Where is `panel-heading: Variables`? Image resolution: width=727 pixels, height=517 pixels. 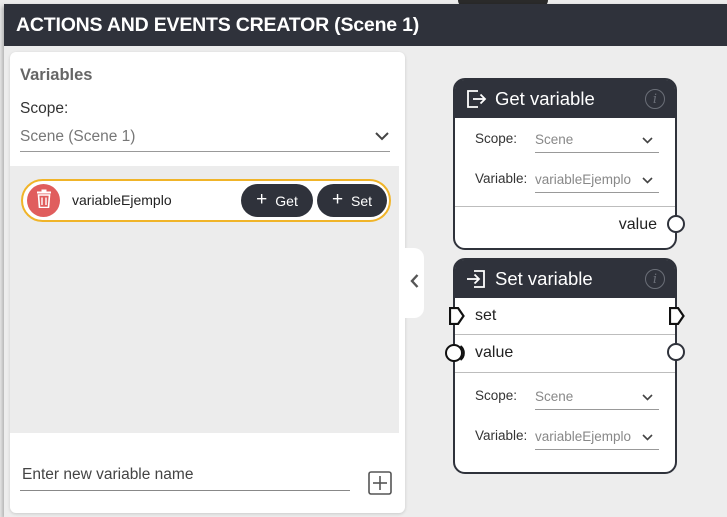 panel-heading: Variables is located at coordinates (56, 75).